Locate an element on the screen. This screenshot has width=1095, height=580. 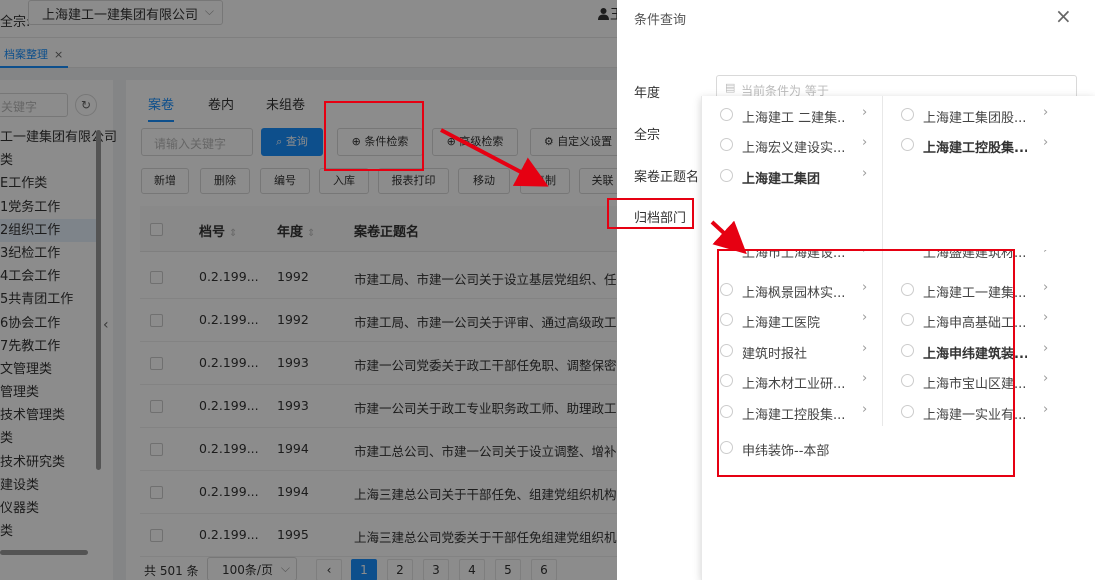
annotation-box-condition-search is located at coordinates (374, 136).